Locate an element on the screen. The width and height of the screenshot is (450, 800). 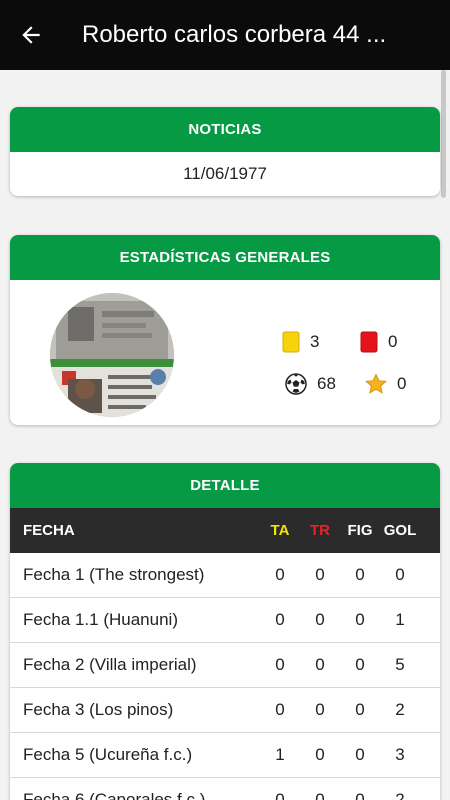
scrollbar is located at coordinates (443, 134).